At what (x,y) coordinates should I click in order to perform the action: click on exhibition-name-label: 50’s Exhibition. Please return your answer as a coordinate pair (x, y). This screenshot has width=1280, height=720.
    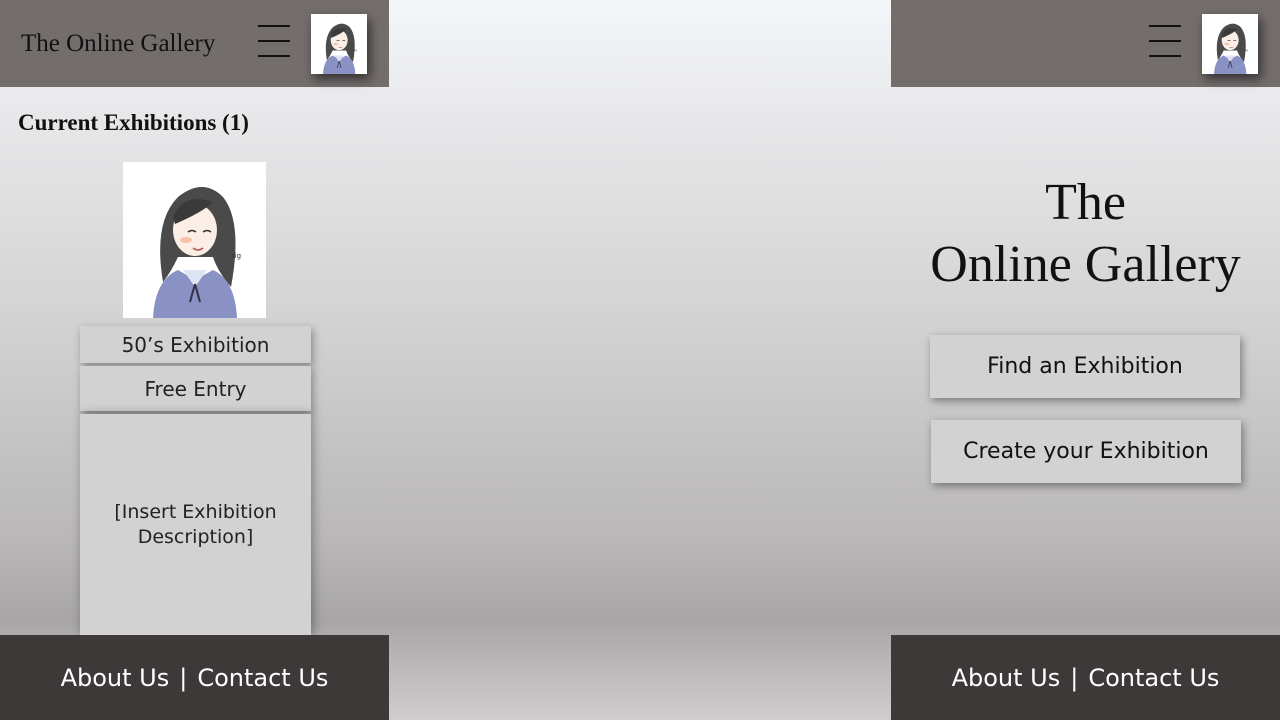
    Looking at the image, I should click on (195, 344).